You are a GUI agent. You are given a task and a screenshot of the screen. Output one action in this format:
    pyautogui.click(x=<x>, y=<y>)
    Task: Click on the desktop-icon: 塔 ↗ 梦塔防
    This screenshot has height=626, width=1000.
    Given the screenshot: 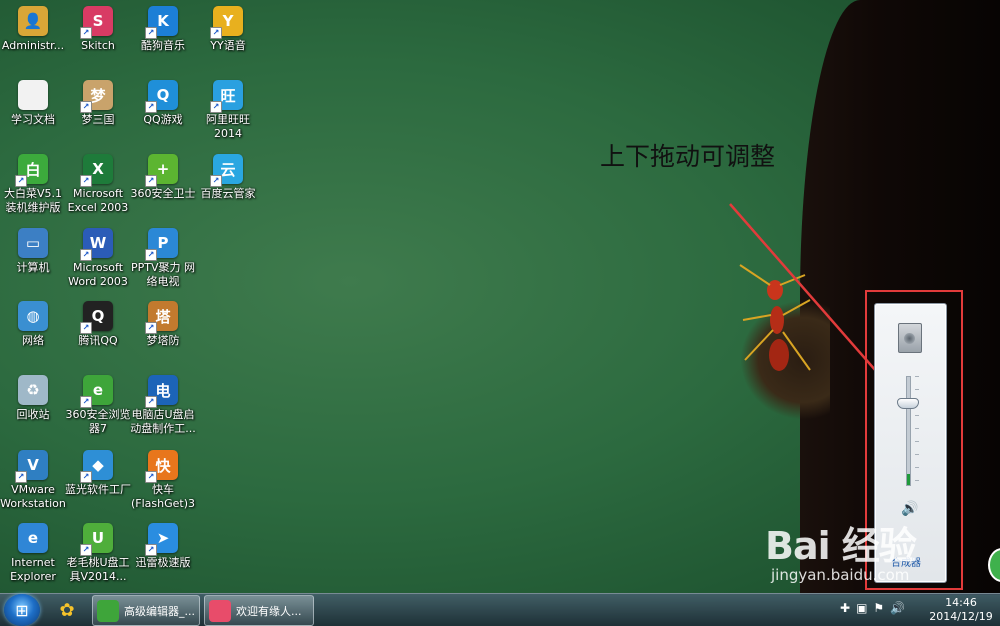 What is the action you would take?
    pyautogui.click(x=163, y=332)
    